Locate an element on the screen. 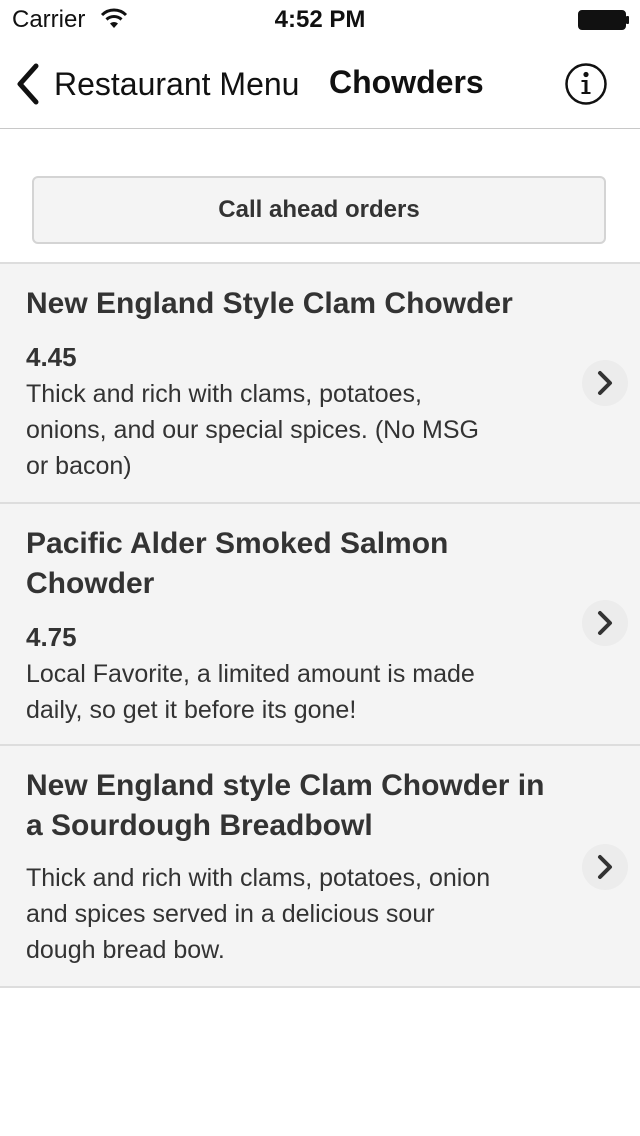 The image size is (640, 1136). item-name: Pacific Alder Smoked Salmon Chowder is located at coordinates (237, 563).